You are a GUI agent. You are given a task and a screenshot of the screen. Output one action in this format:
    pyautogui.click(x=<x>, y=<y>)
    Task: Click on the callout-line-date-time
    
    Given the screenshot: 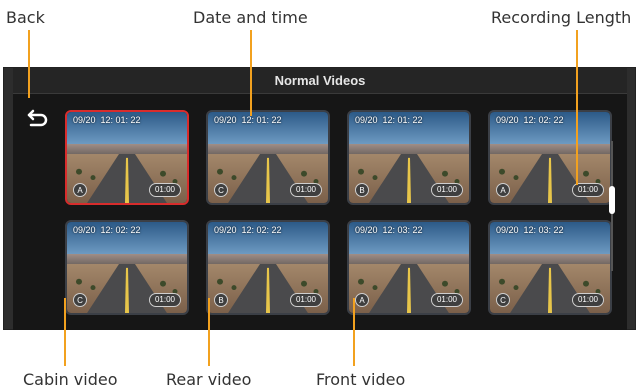 What is the action you would take?
    pyautogui.click(x=251, y=73)
    